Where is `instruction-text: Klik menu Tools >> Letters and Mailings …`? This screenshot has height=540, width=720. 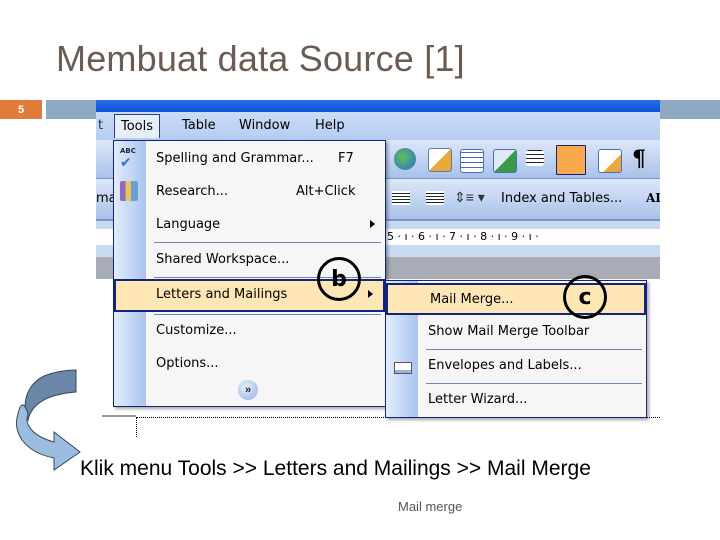
instruction-text: Klik menu Tools >> Letters and Mailings … is located at coordinates (335, 468).